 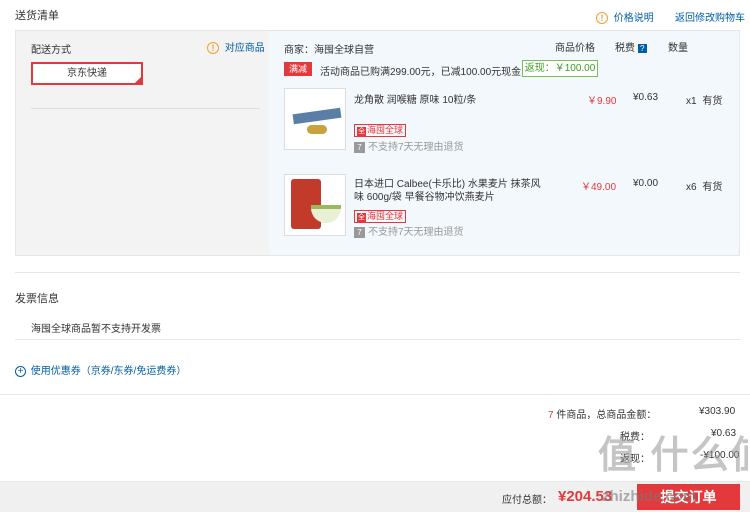 I want to click on item-qty: x1 有货, so click(x=704, y=99).